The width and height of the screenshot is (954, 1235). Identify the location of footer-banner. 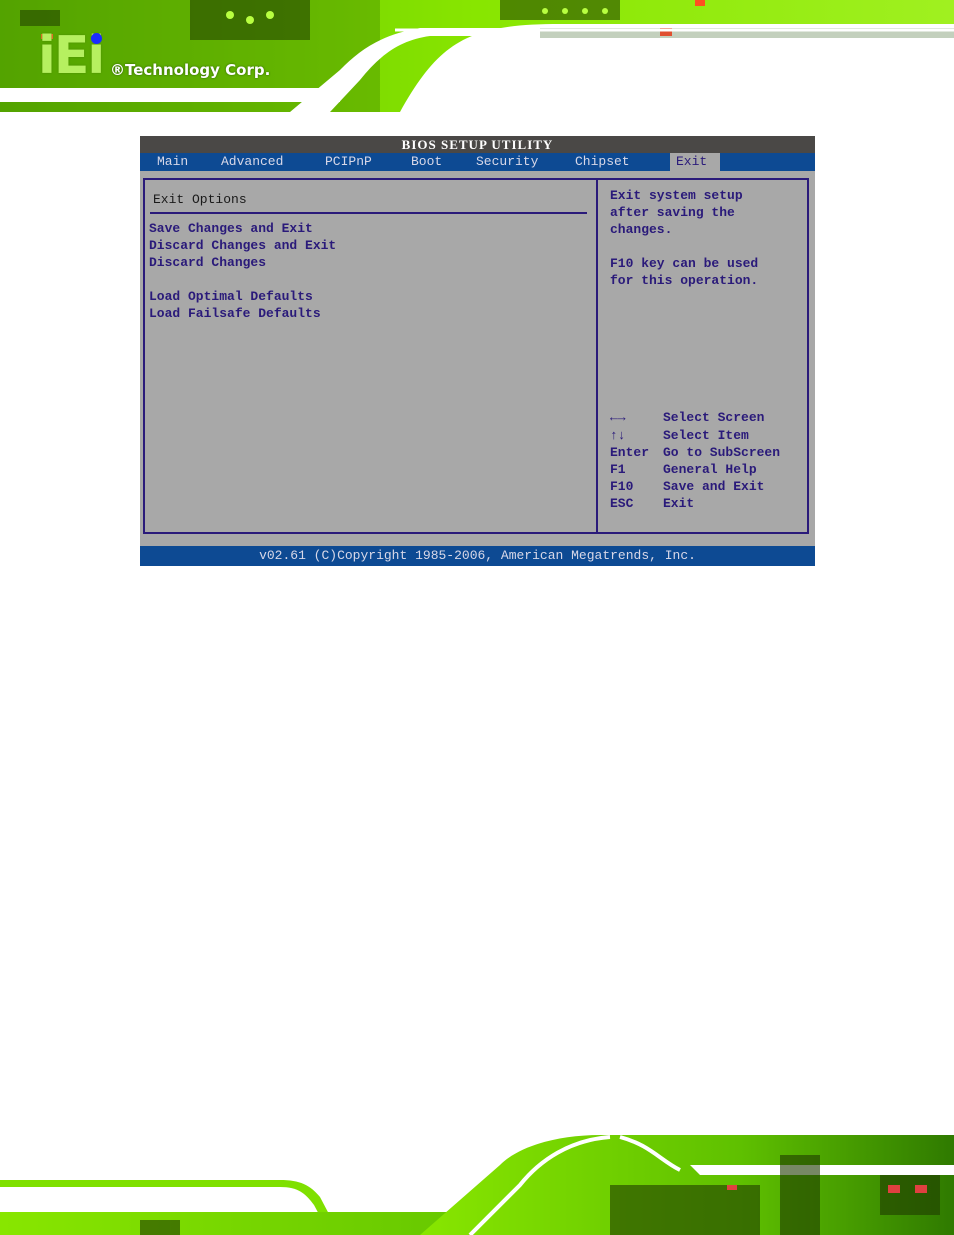
(477, 1180).